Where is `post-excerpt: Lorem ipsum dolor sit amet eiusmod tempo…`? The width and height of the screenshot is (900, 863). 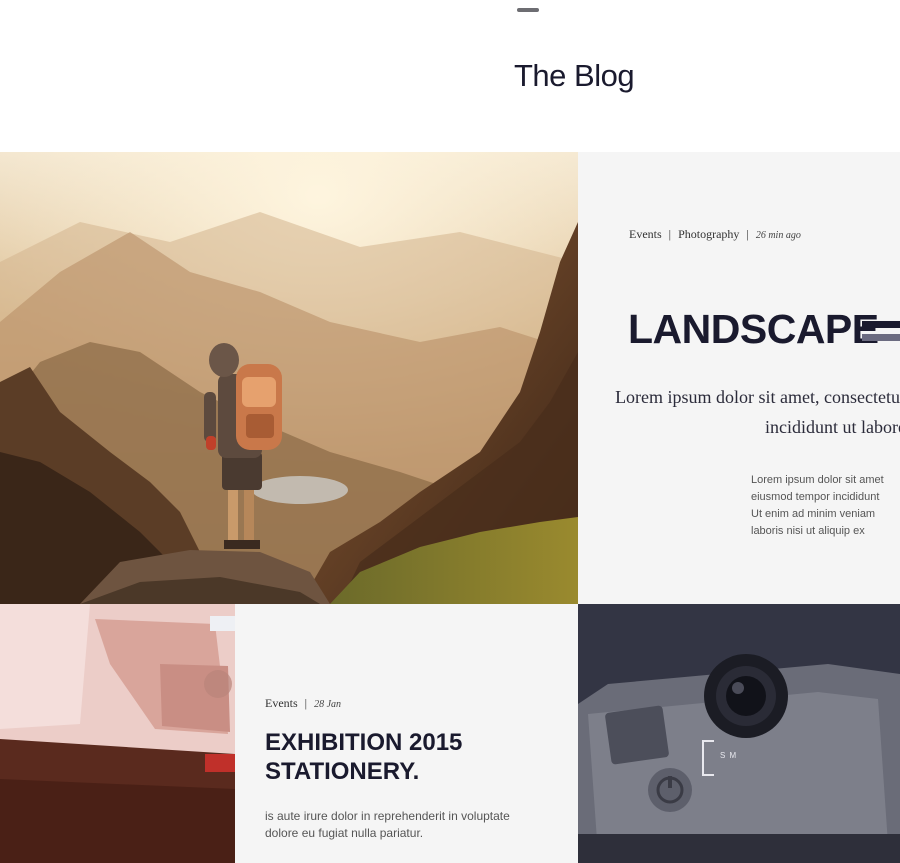
post-excerpt: Lorem ipsum dolor sit amet eiusmod tempo… is located at coordinates (817, 505).